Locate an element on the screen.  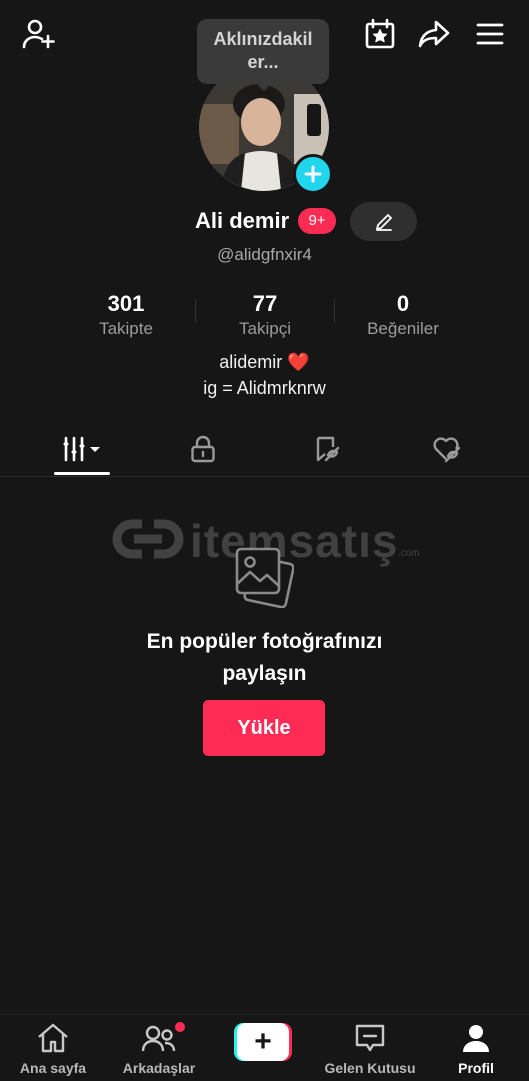
upload-button: Yükle is located at coordinates (264, 728).